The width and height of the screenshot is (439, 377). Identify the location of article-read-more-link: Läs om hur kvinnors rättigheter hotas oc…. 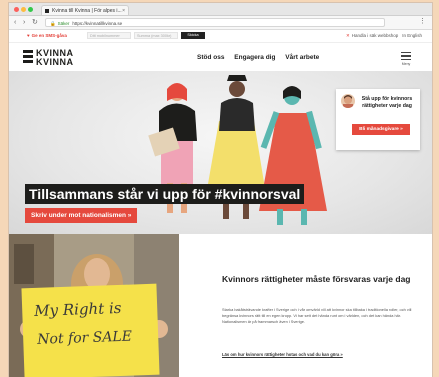
(282, 354).